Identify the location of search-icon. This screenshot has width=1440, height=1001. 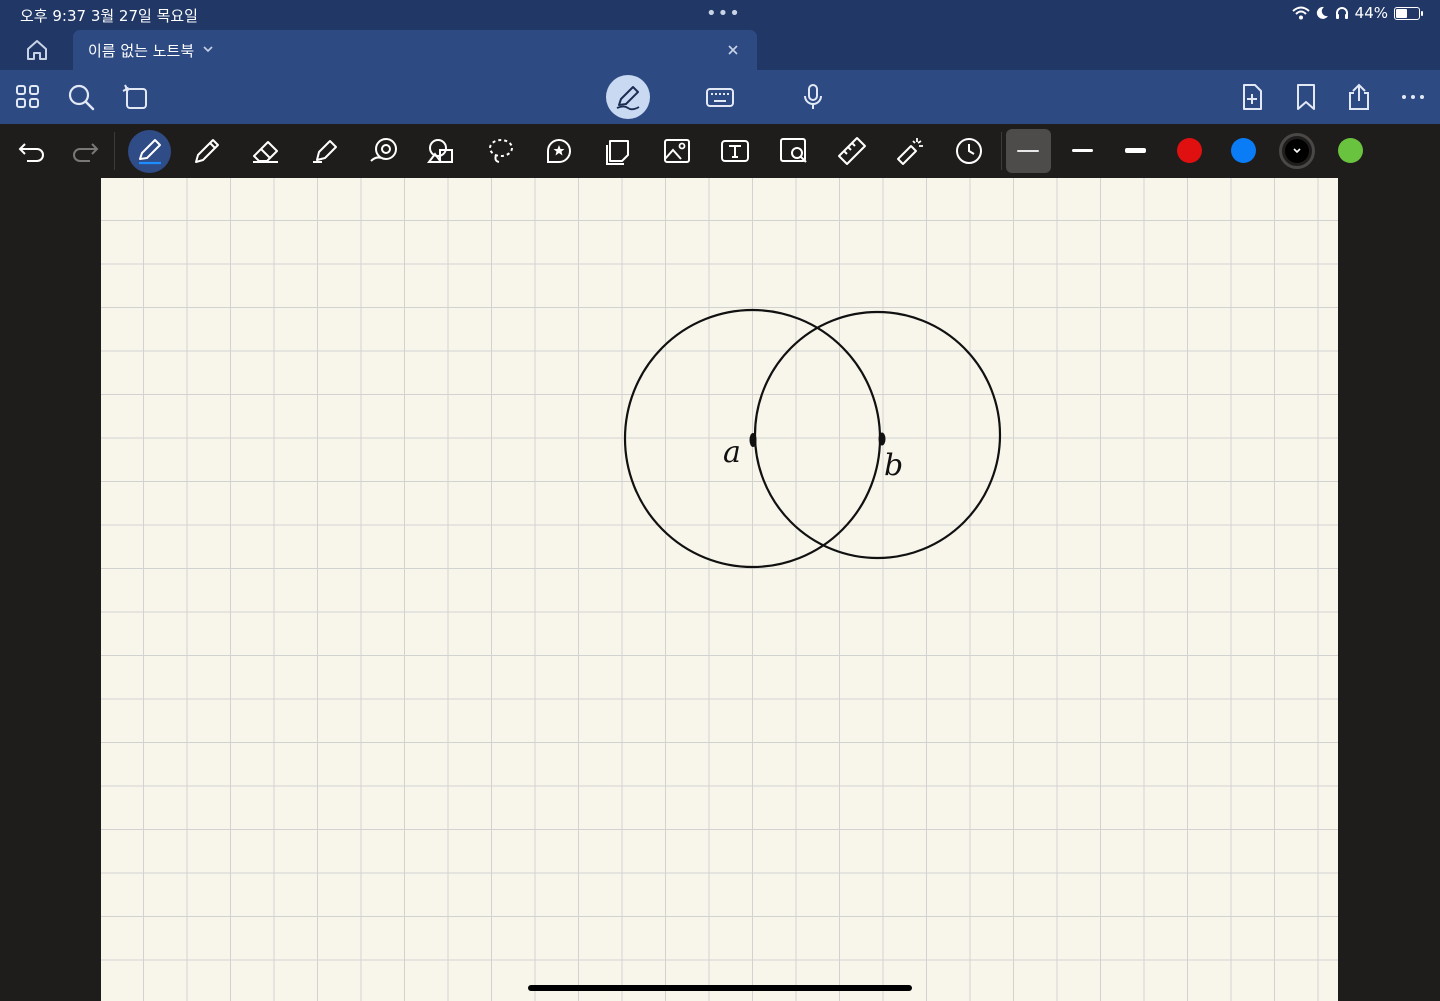
(81, 97).